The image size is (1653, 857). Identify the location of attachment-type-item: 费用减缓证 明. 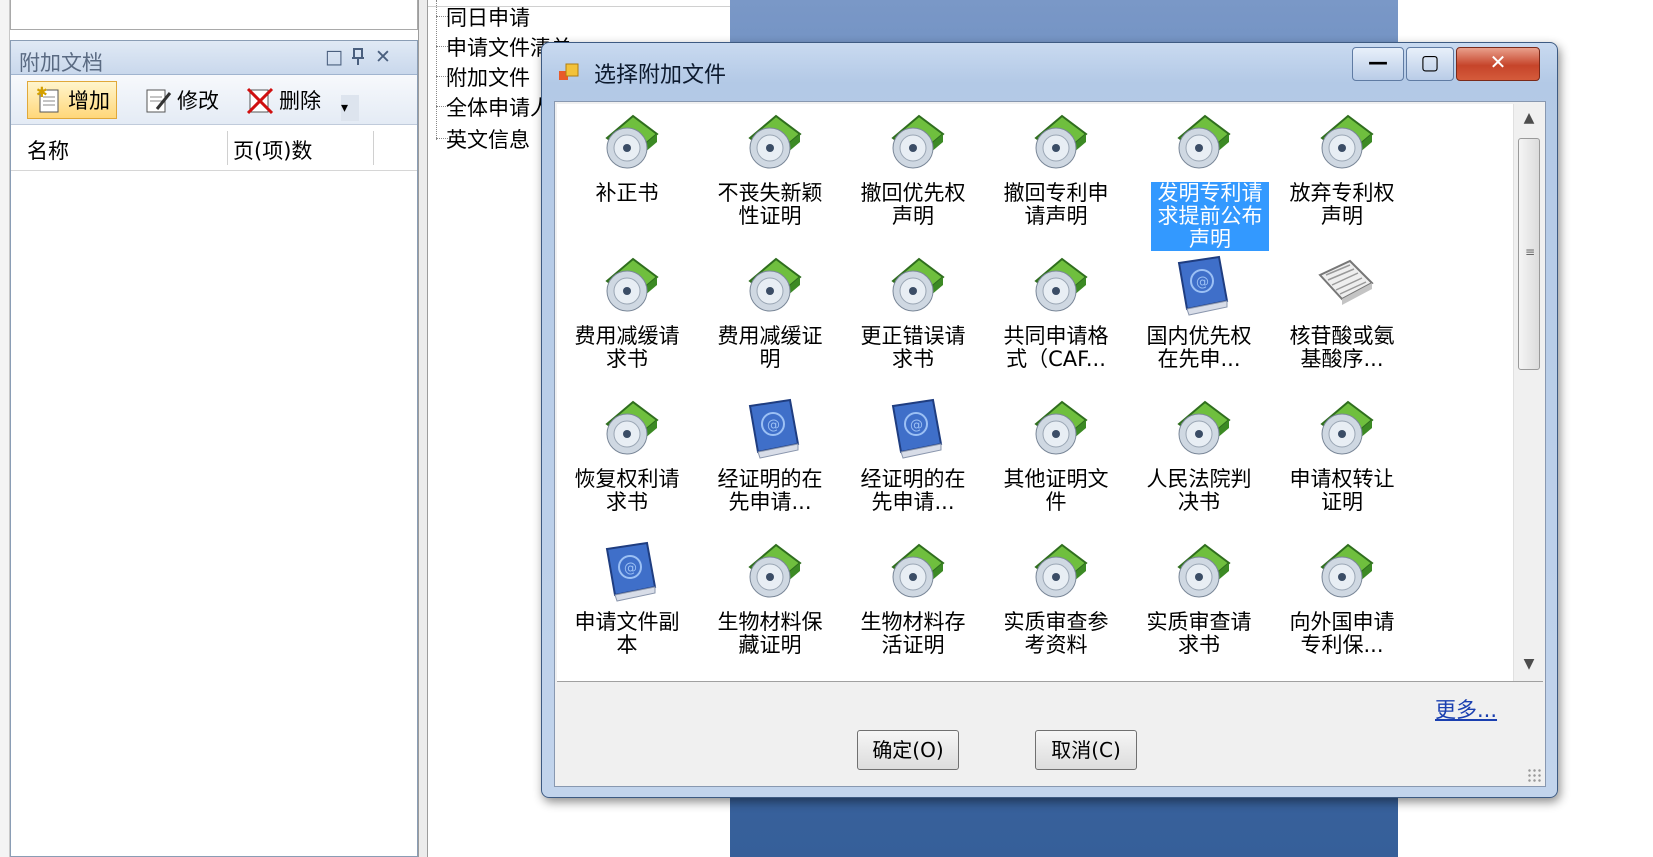
(770, 324).